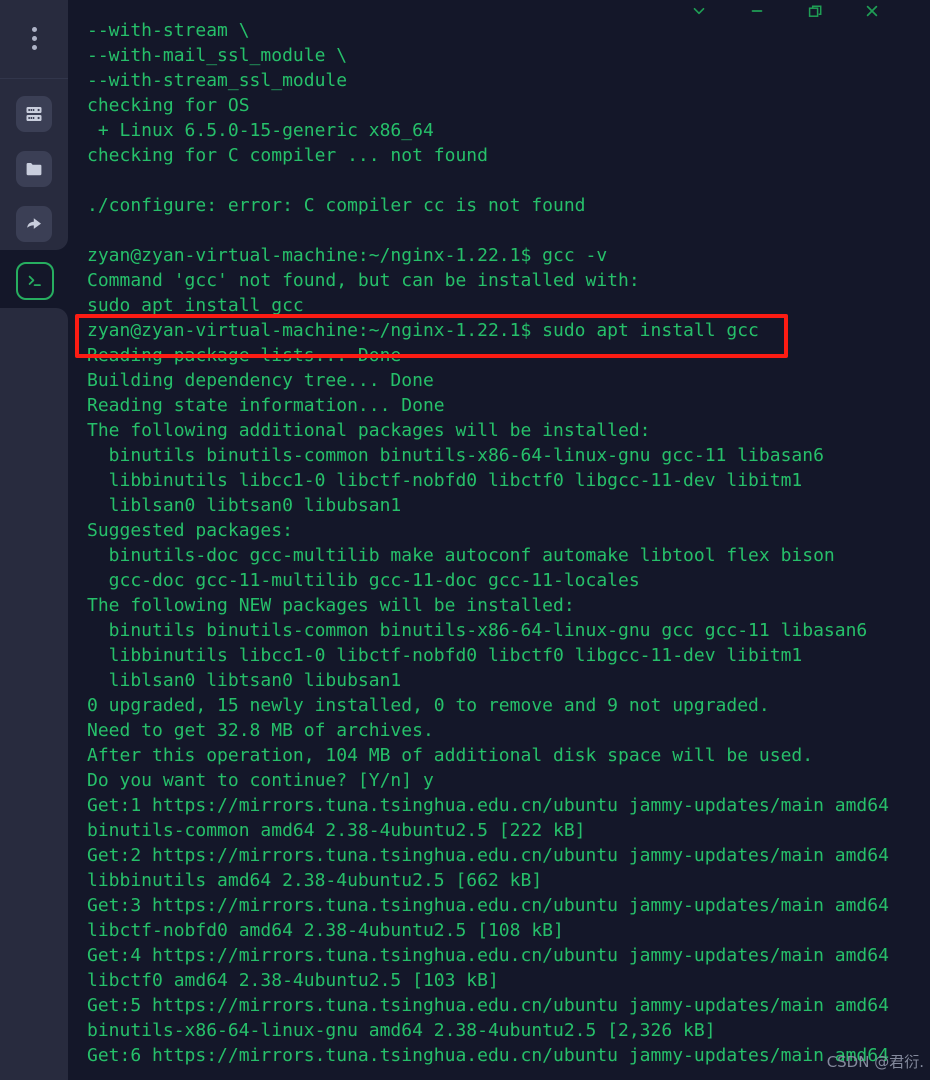 The height and width of the screenshot is (1080, 930). Describe the element at coordinates (195, 305) in the screenshot. I see `terminal-line: sudo apt install gcc` at that location.